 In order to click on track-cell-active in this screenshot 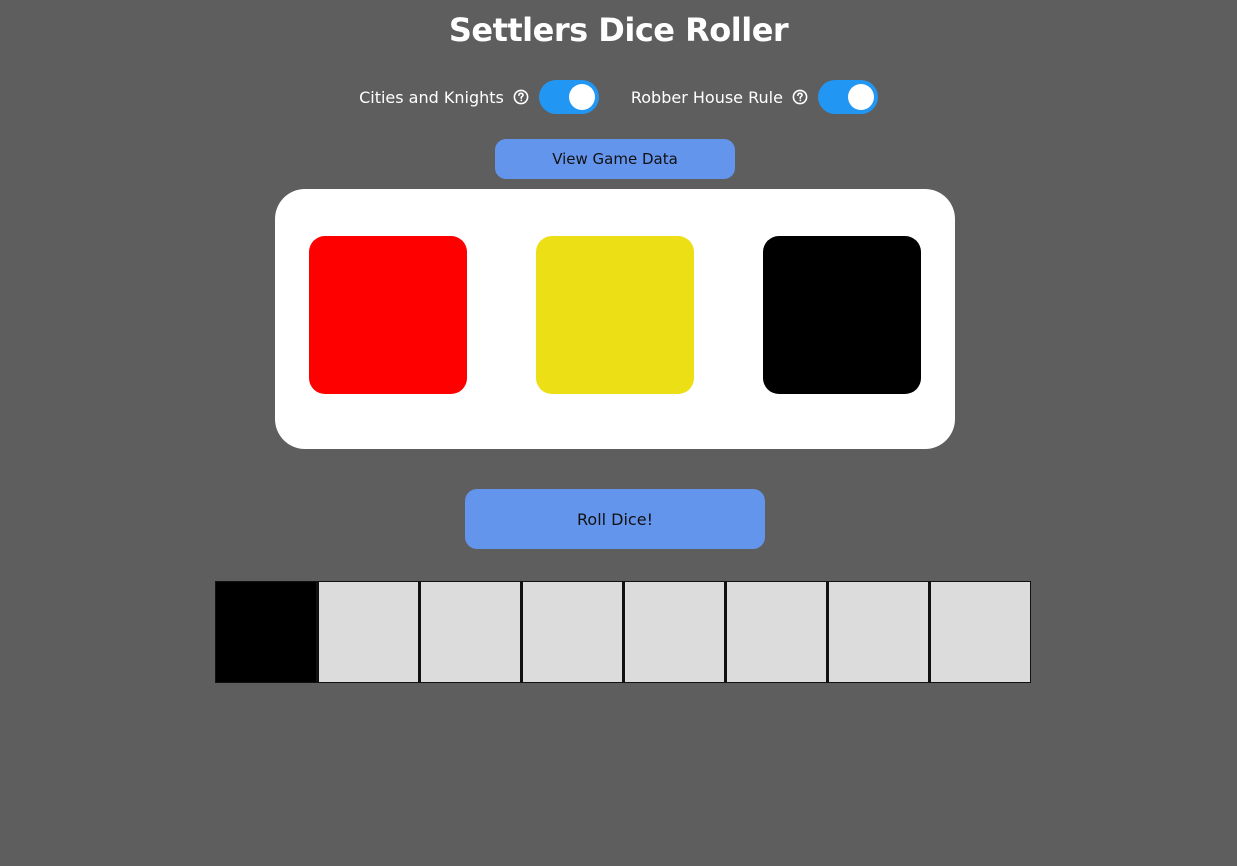, I will do `click(266, 632)`.